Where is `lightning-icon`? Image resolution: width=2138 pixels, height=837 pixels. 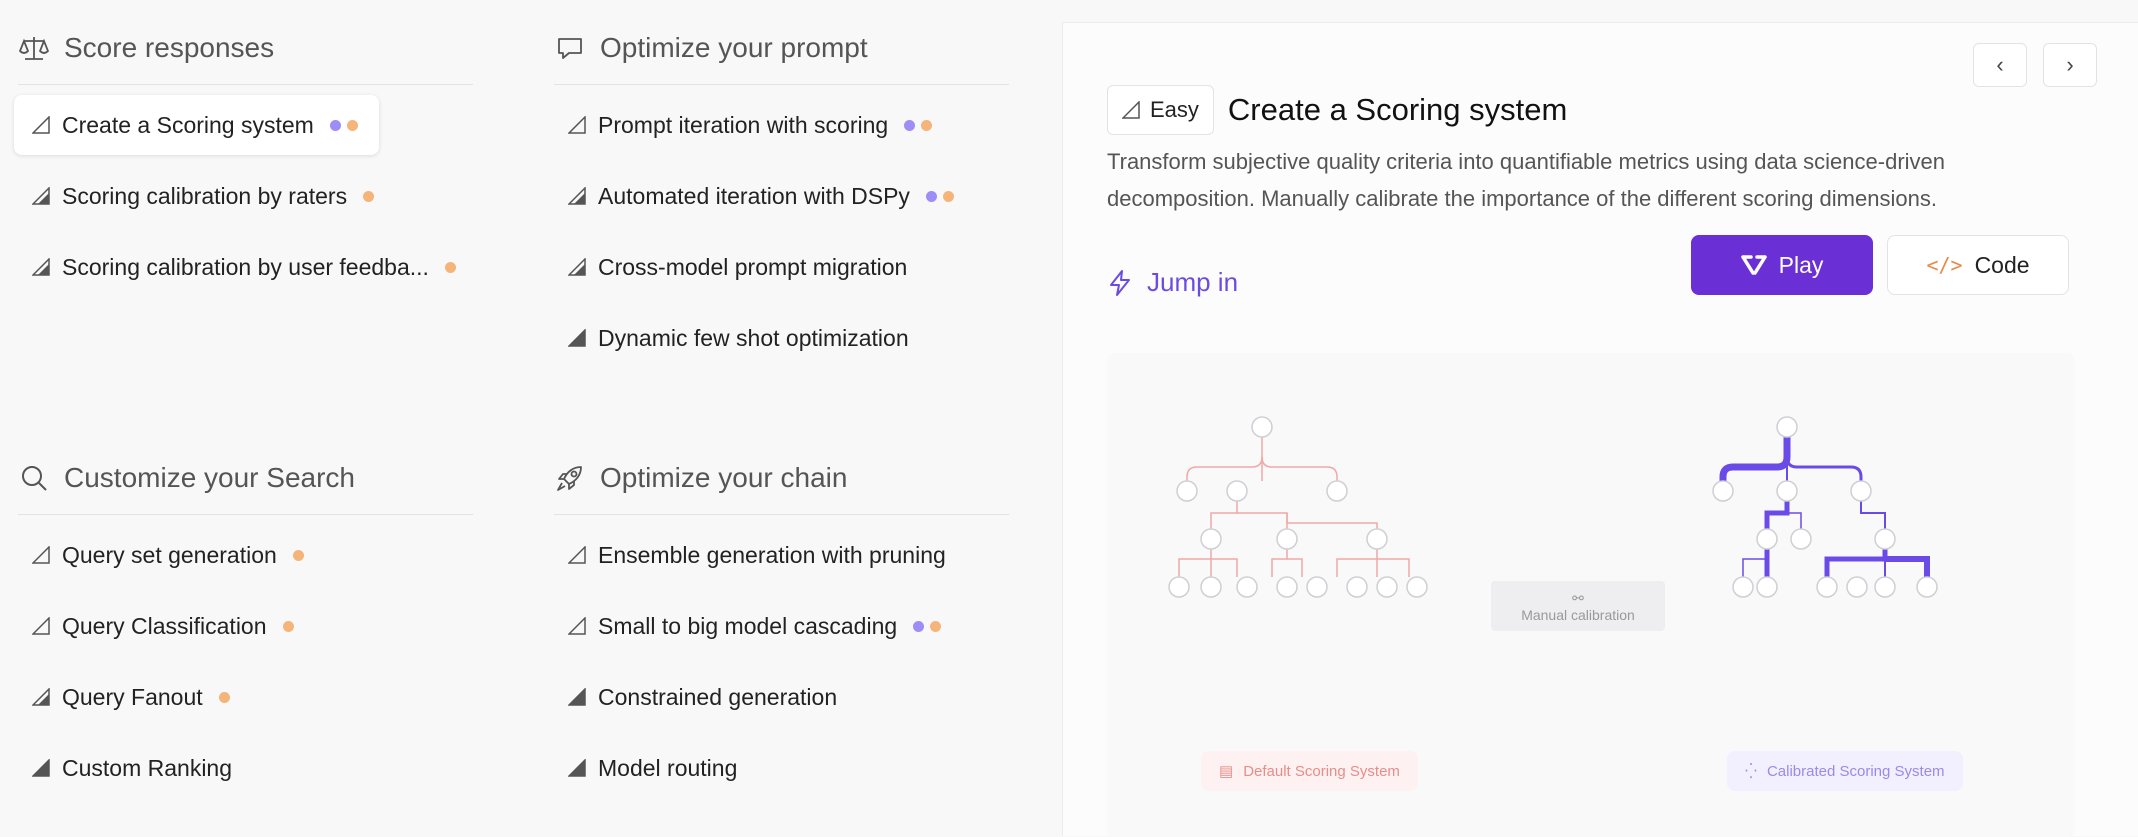 lightning-icon is located at coordinates (1120, 282).